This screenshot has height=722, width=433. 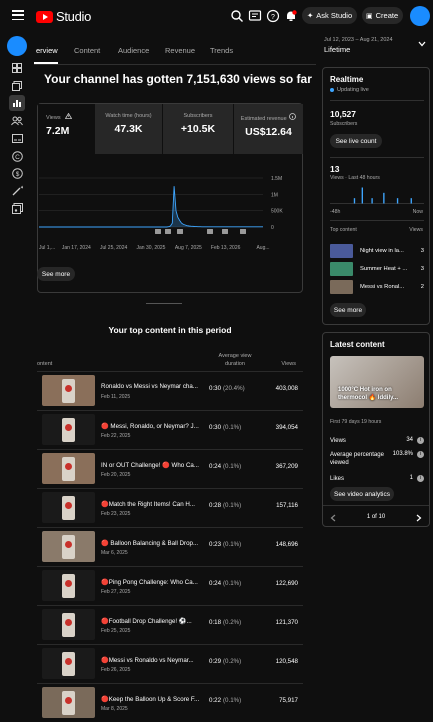 I want to click on help-icon: ?, so click(x=273, y=16).